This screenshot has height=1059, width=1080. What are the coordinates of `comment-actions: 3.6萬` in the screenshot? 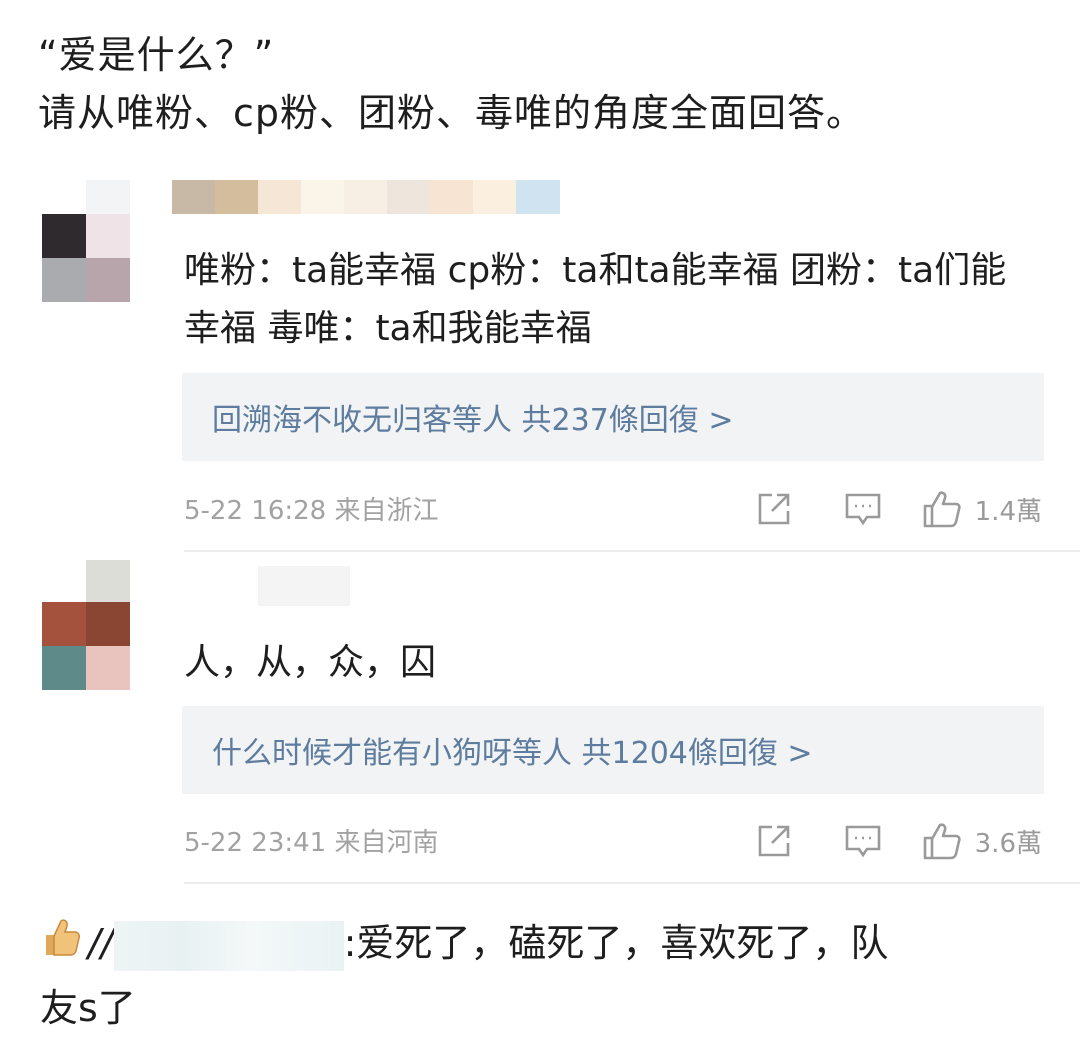 It's located at (898, 841).